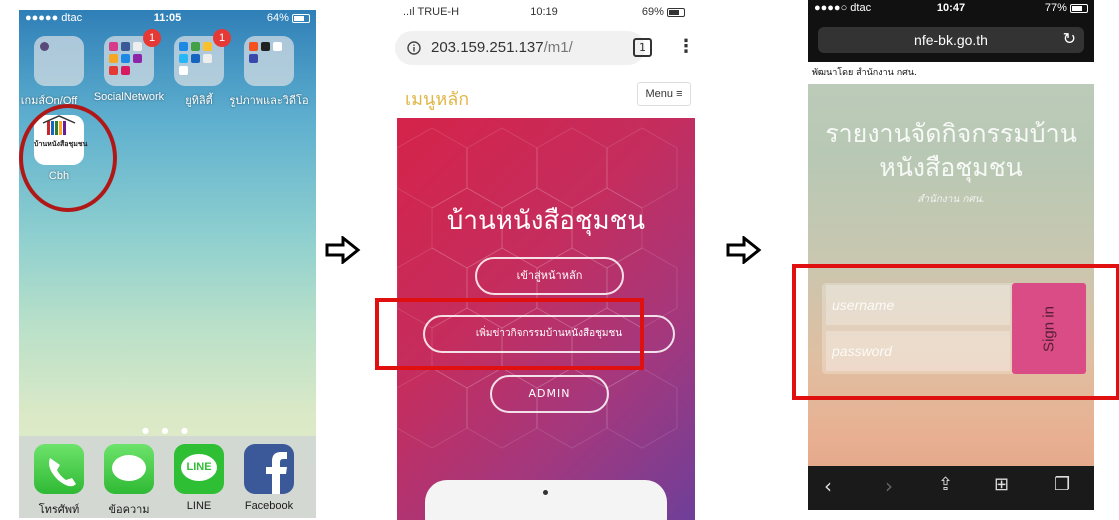  What do you see at coordinates (167, 477) in the screenshot?
I see `dock: โทรศัพท์ ข้อความ LINE LINE Facebook` at bounding box center [167, 477].